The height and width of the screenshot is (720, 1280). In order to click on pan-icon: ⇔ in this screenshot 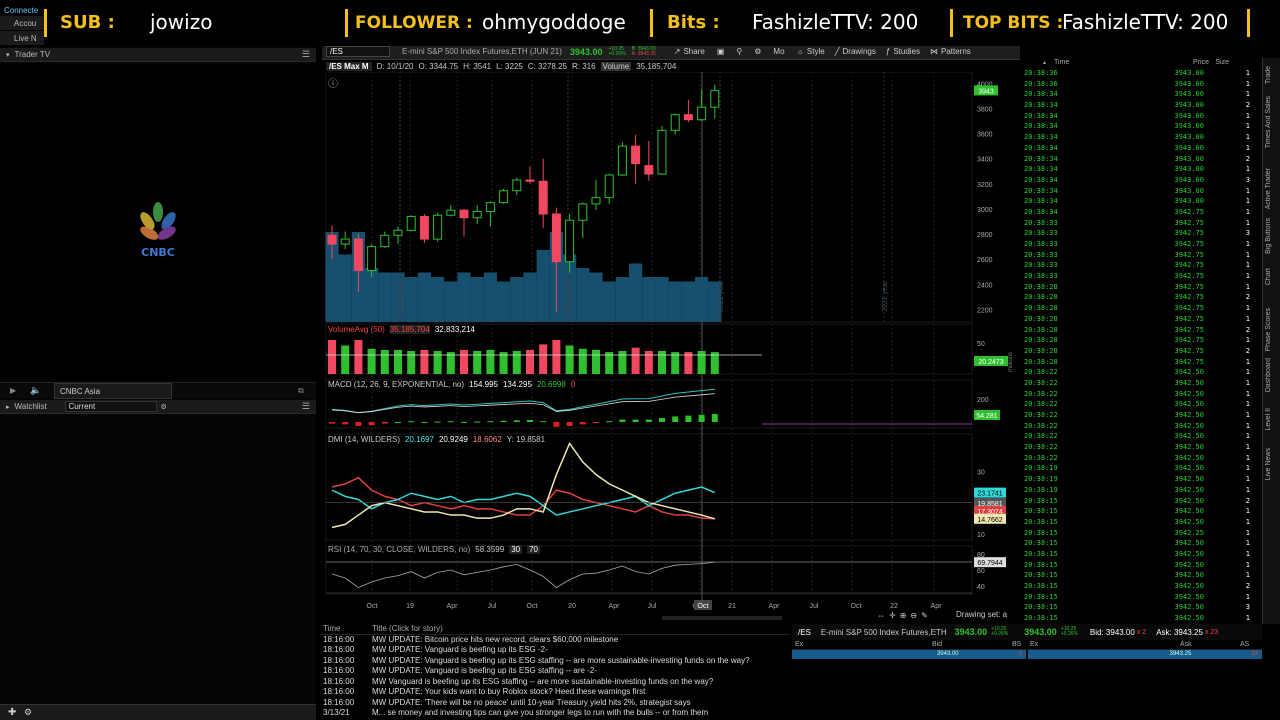, I will do `click(883, 615)`.